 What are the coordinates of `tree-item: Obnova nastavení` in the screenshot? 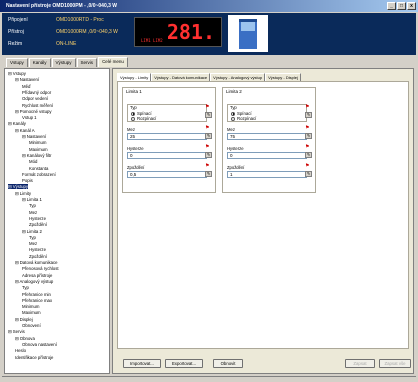 It's located at (39, 344).